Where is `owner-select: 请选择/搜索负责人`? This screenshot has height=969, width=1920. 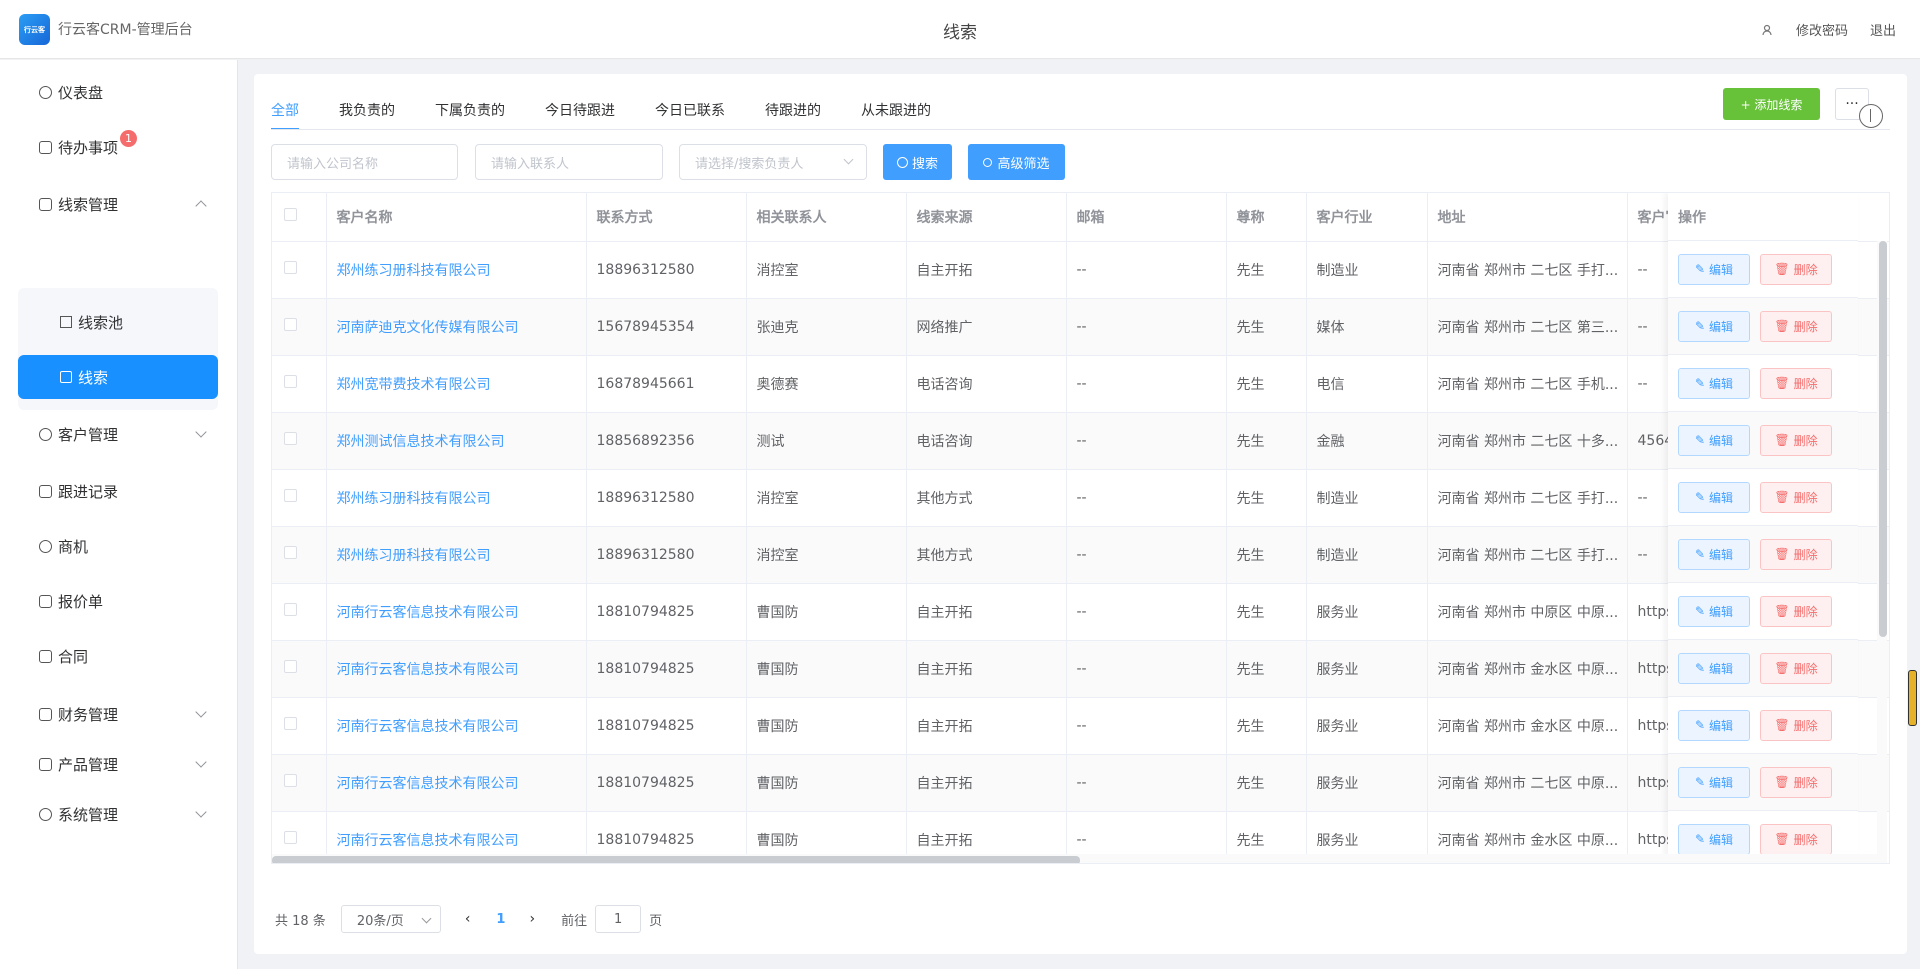 owner-select: 请选择/搜索负责人 is located at coordinates (773, 162).